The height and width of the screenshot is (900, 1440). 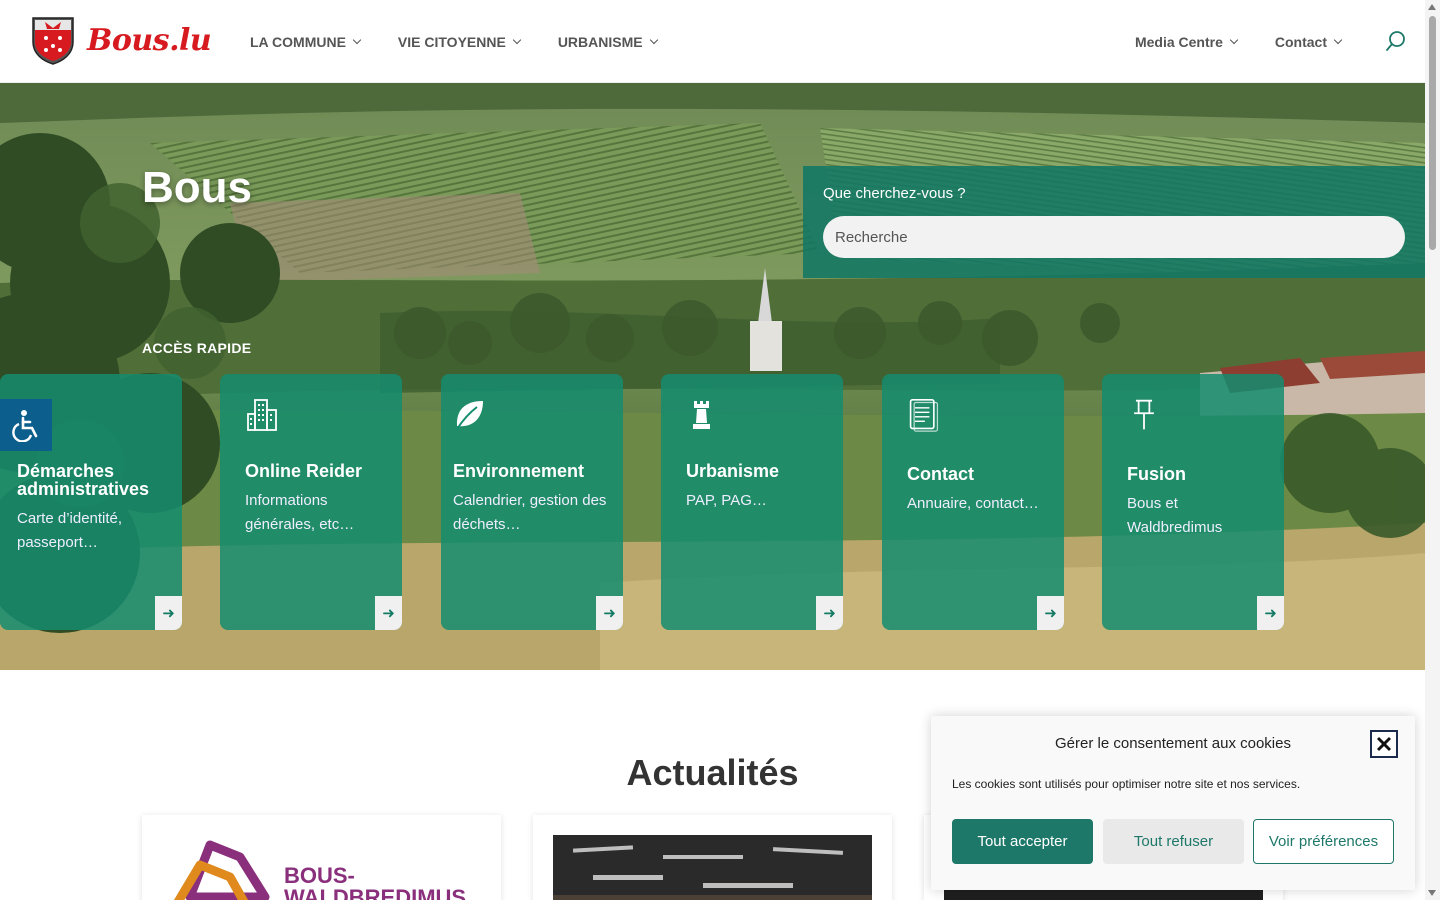 I want to click on nav-label: Contact, so click(x=1300, y=41).